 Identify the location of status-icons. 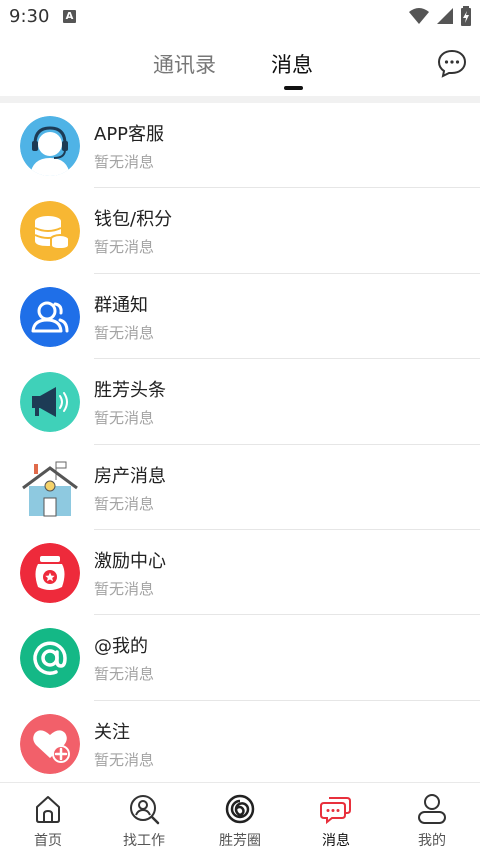
(440, 16).